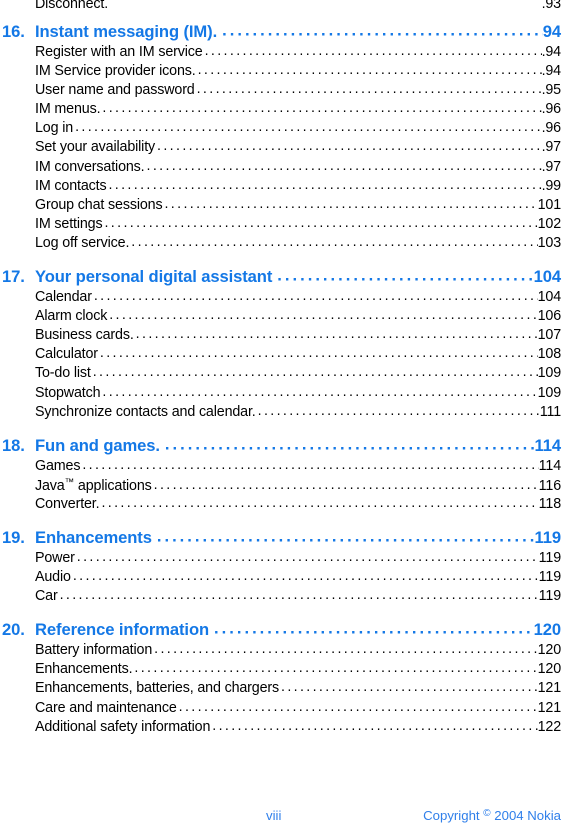 The height and width of the screenshot is (838, 562). What do you see at coordinates (94, 650) in the screenshot?
I see `toc-entry-label: Battery information` at bounding box center [94, 650].